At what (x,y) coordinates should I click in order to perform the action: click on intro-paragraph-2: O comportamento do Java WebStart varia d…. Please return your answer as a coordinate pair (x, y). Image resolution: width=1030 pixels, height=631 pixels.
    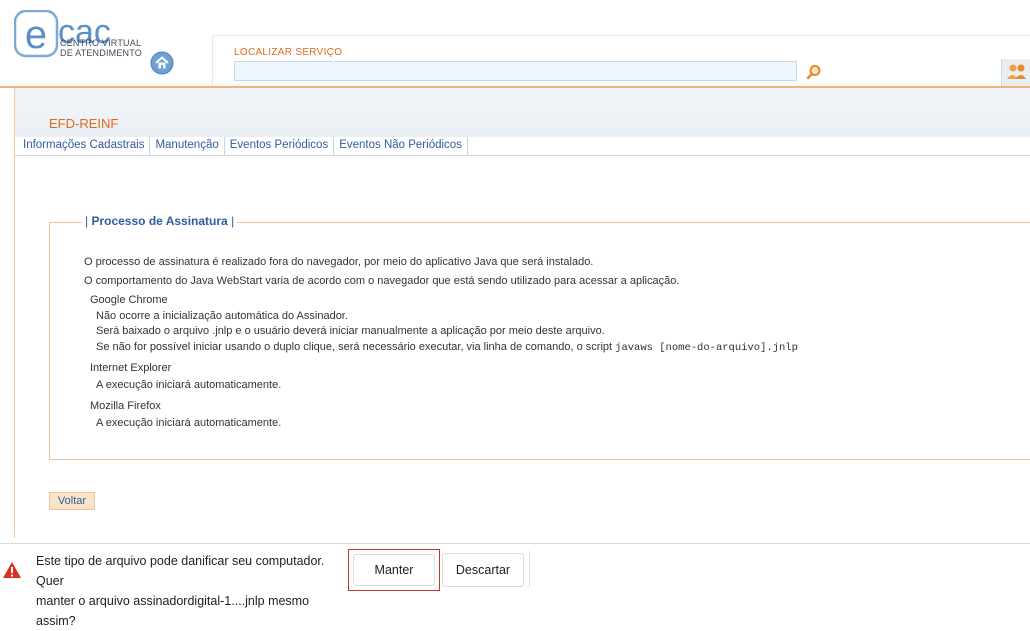
    Looking at the image, I should click on (382, 281).